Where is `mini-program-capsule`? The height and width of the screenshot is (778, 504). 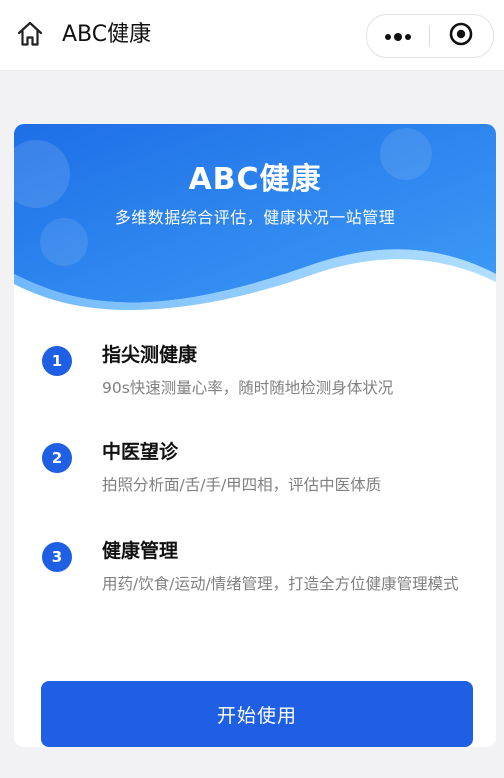 mini-program-capsule is located at coordinates (430, 36).